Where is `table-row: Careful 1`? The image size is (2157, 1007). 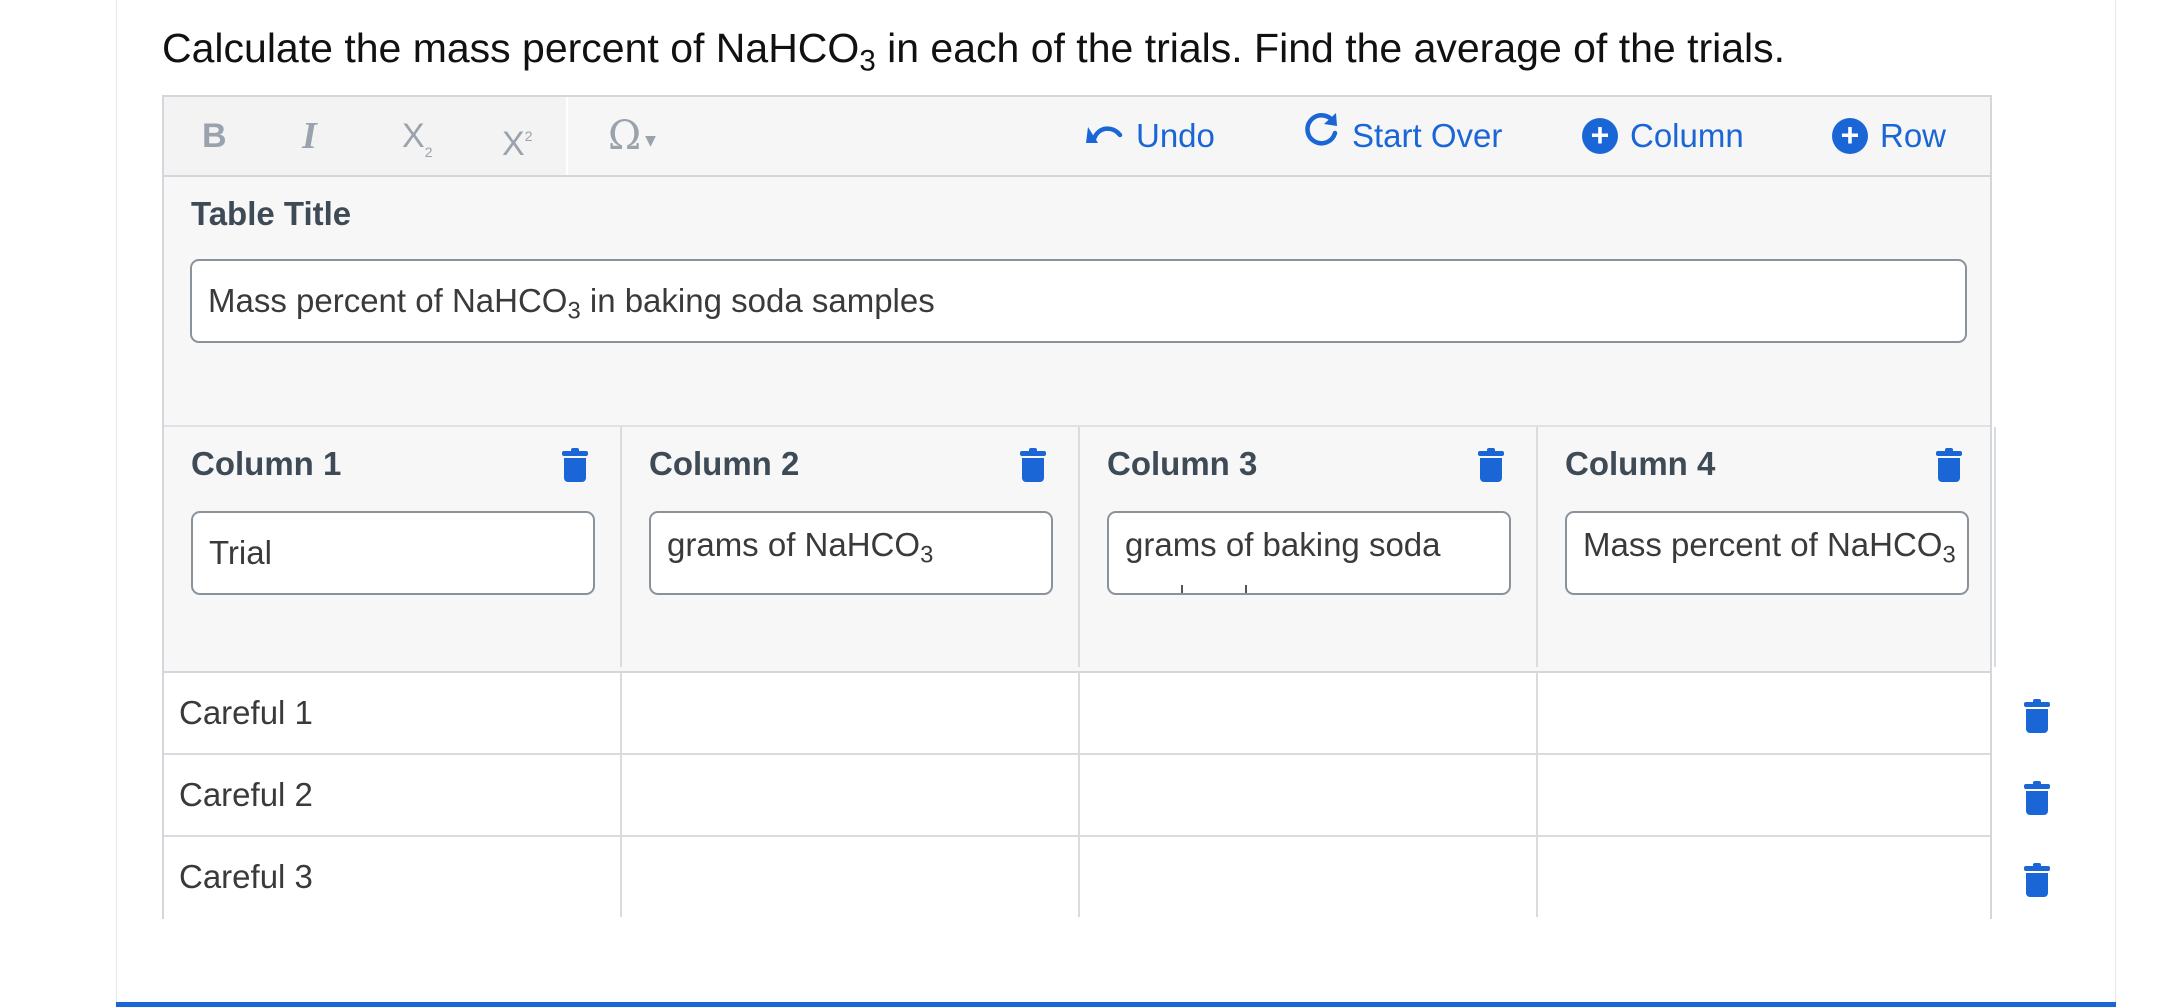
table-row: Careful 1 is located at coordinates (1077, 714).